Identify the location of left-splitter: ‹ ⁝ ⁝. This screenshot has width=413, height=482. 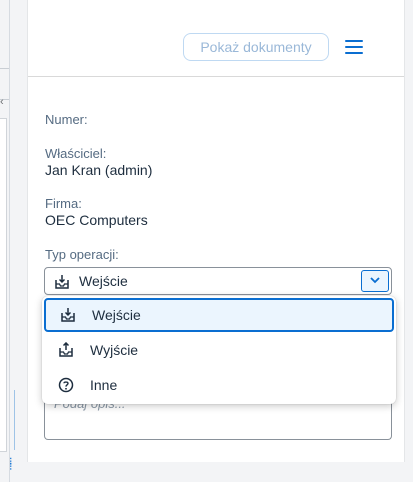
(7, 241).